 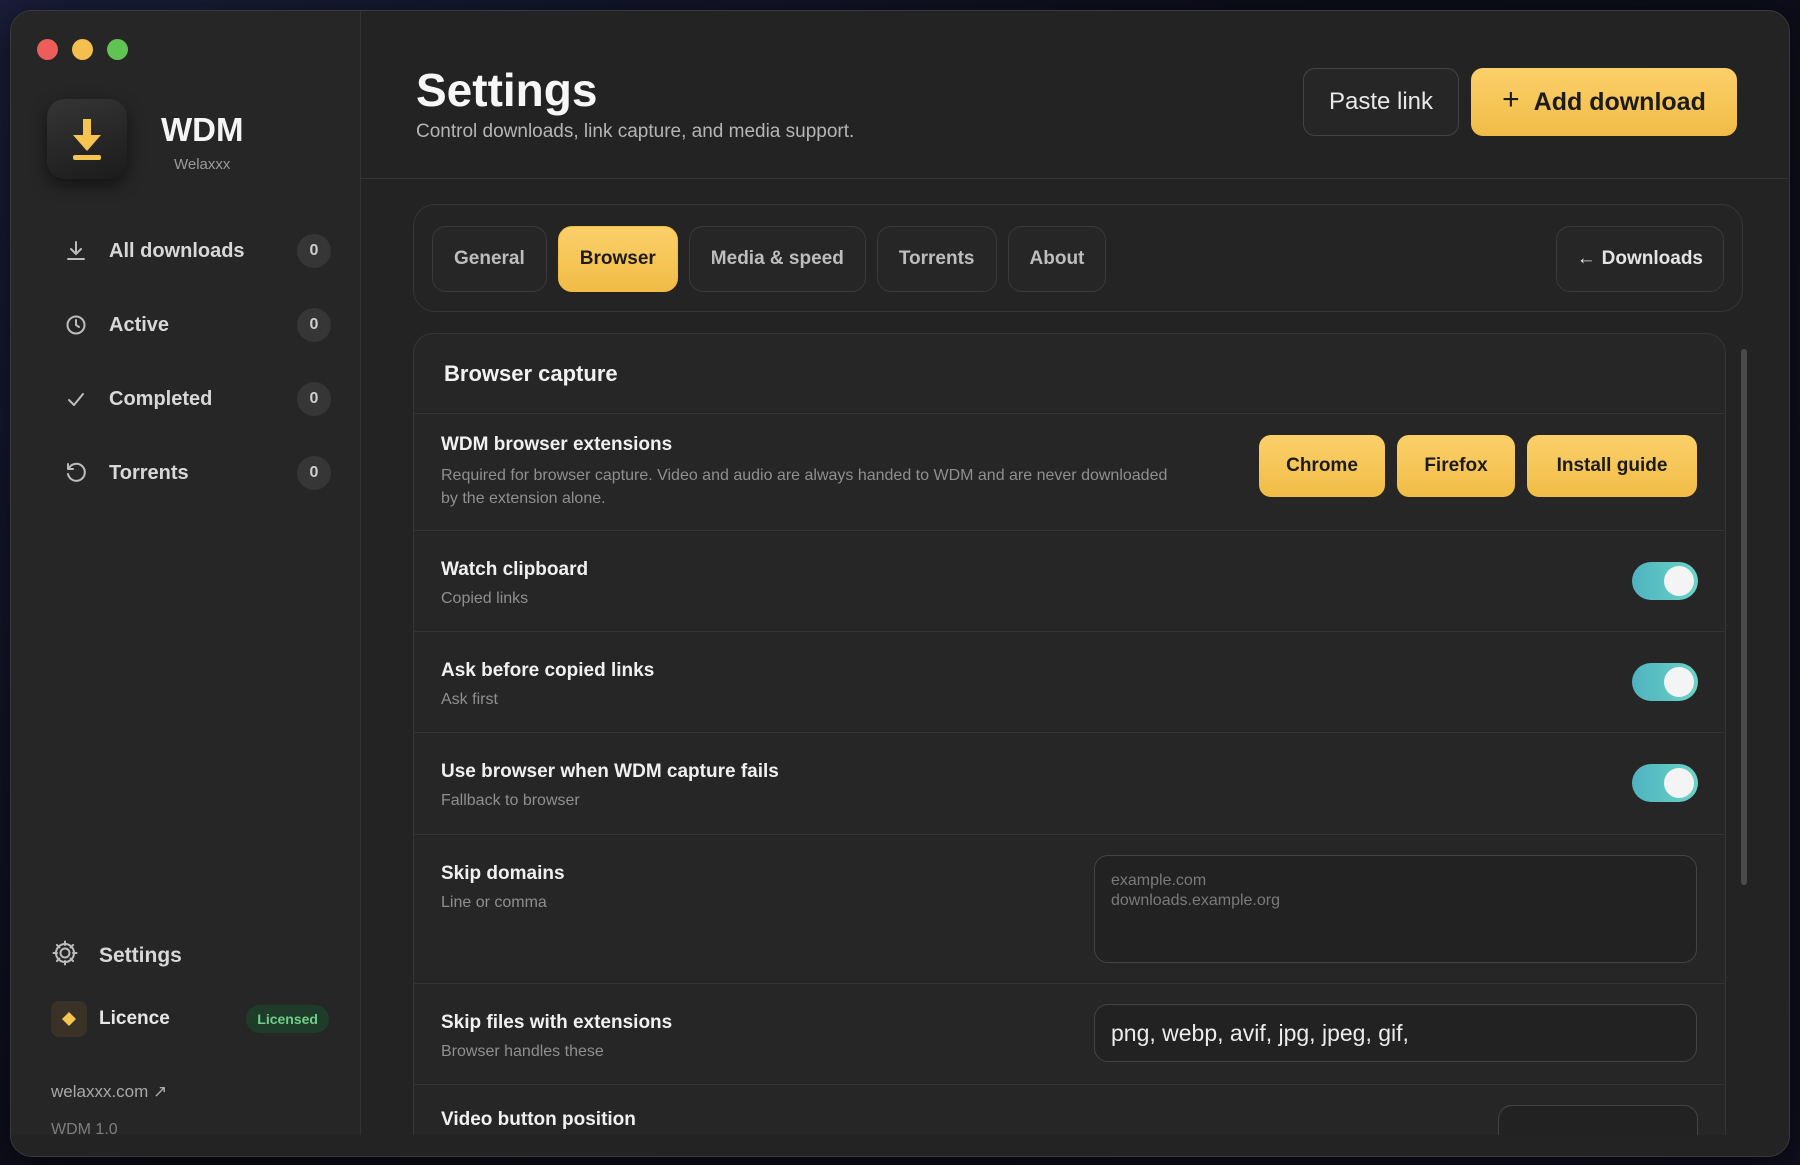 I want to click on licensed-badge: Licensed, so click(x=287, y=1019).